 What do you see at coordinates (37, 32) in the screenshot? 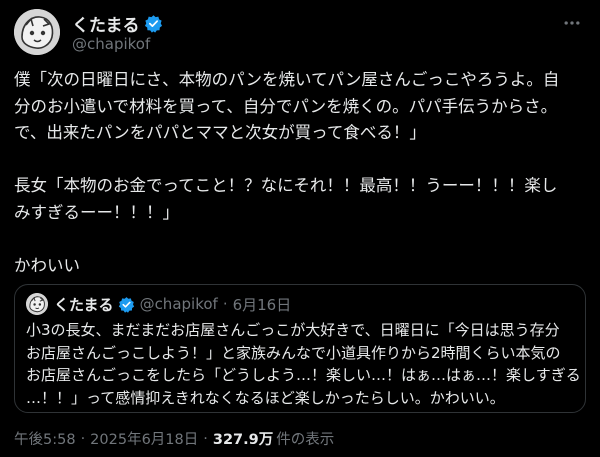
I see `avatar` at bounding box center [37, 32].